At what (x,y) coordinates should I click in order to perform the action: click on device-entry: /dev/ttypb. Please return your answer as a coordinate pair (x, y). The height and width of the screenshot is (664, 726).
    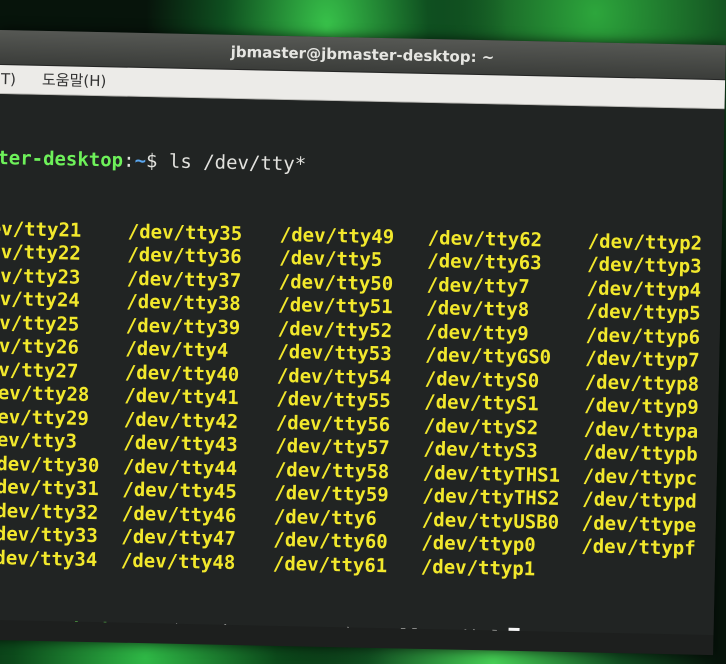
    Looking at the image, I should click on (640, 453).